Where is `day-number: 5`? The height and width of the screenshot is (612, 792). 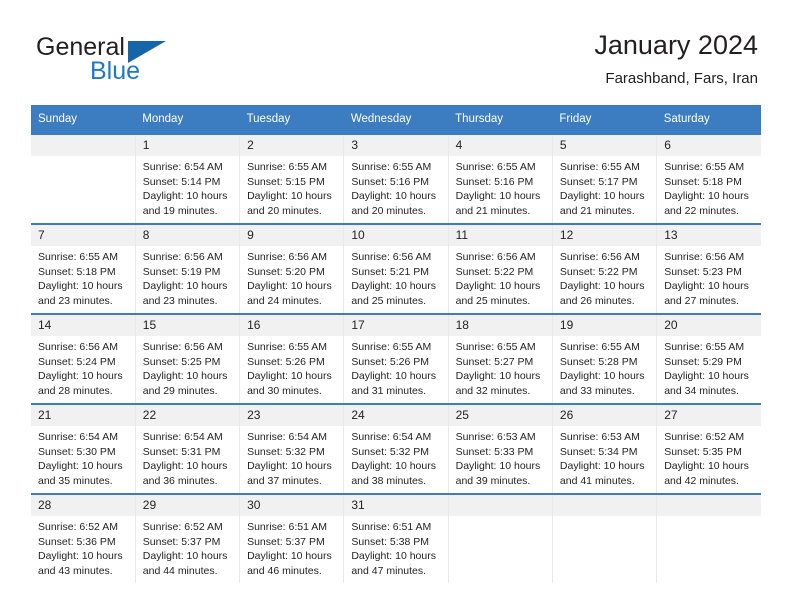
day-number: 5 is located at coordinates (604, 145).